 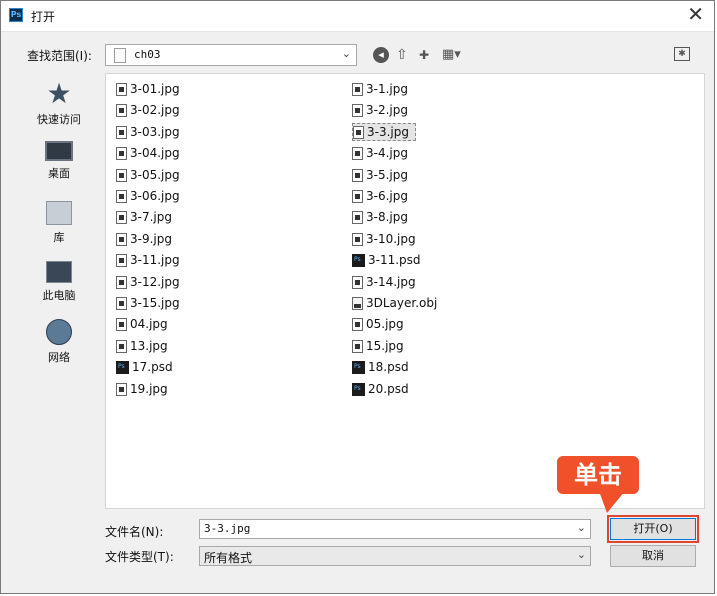 I want to click on file-item: 15.jpg, so click(x=378, y=346).